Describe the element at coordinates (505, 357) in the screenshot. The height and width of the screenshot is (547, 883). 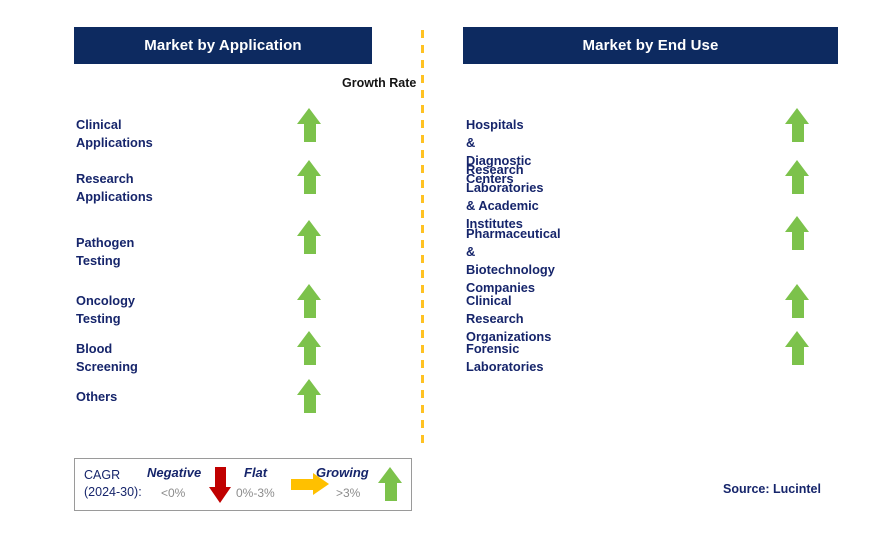
I see `row-label: Forensic Laboratories` at that location.